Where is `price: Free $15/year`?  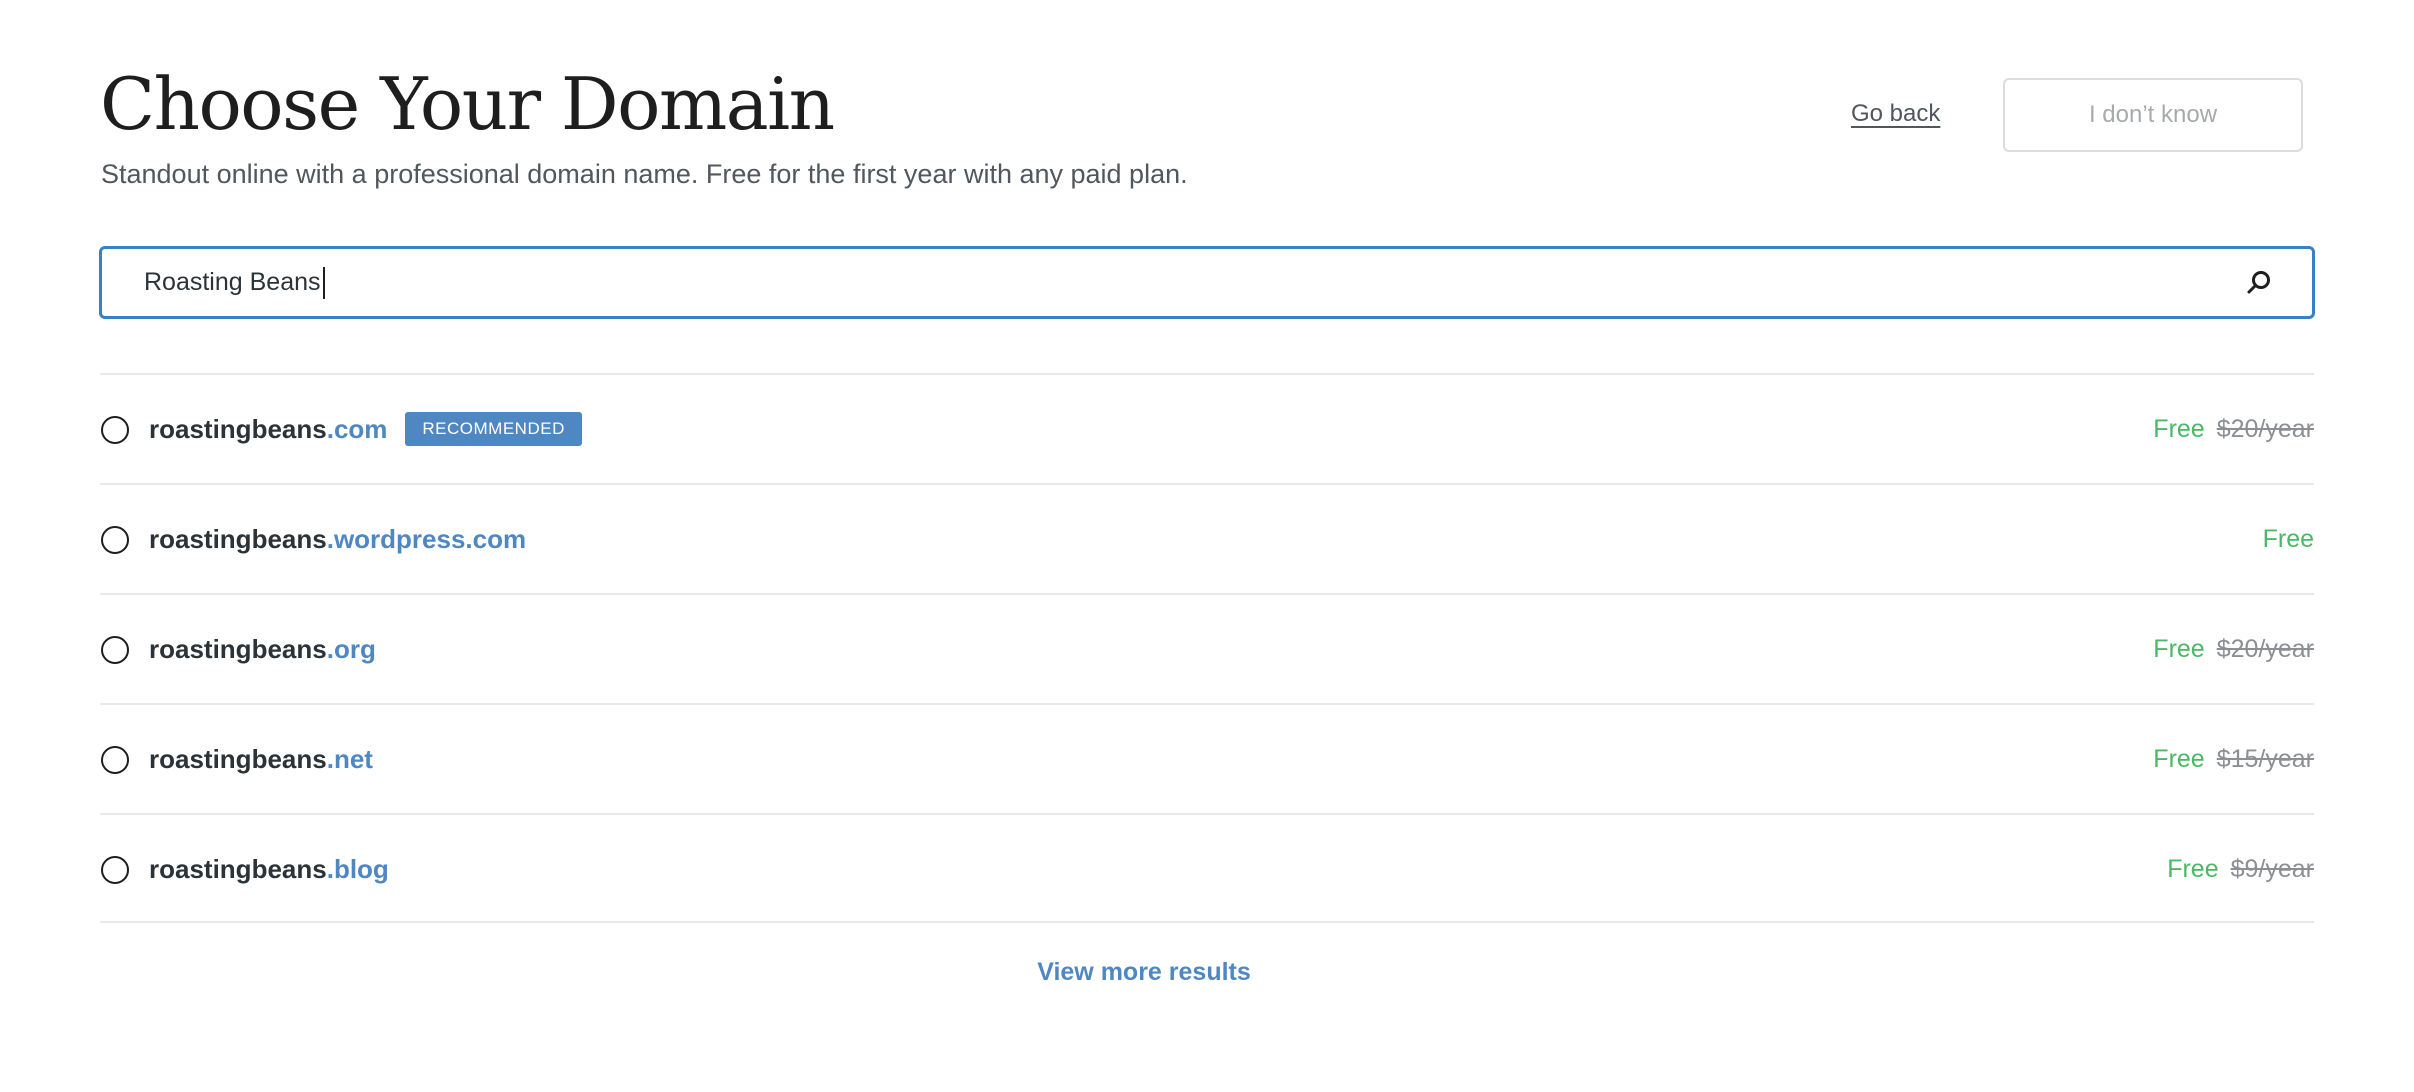
price: Free $15/year is located at coordinates (2233, 759).